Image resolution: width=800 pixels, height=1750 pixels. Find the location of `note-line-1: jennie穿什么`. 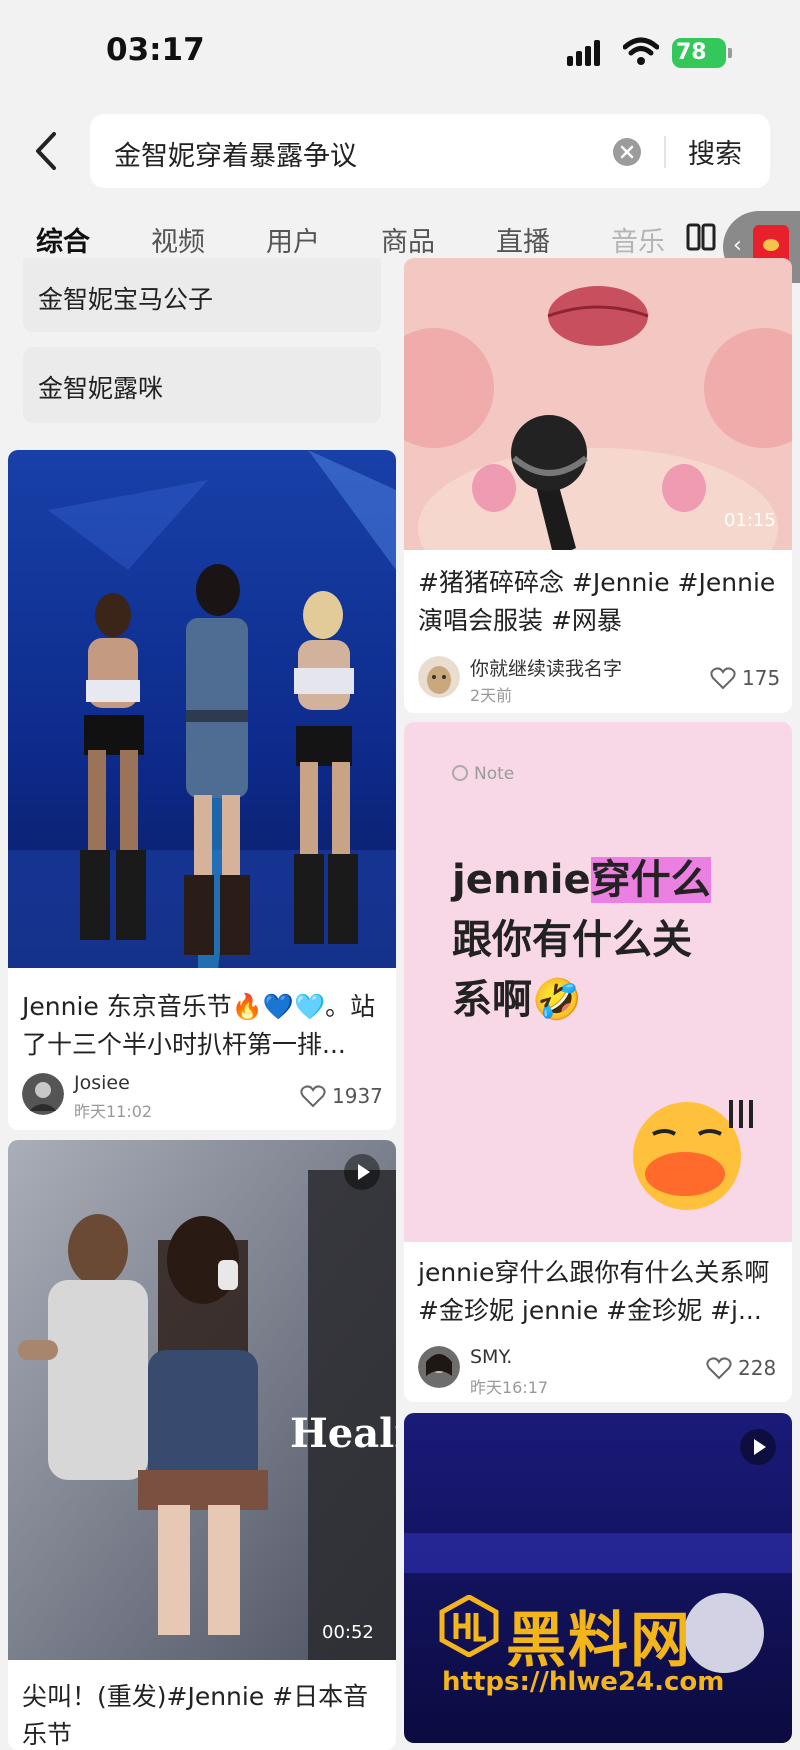

note-line-1: jennie穿什么 is located at coordinates (581, 880).